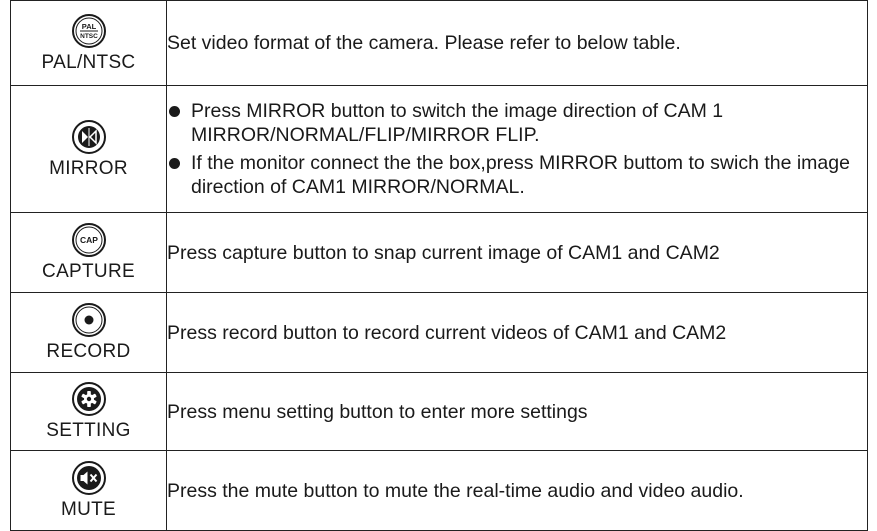  I want to click on capture-icon-text: CAP, so click(89, 240).